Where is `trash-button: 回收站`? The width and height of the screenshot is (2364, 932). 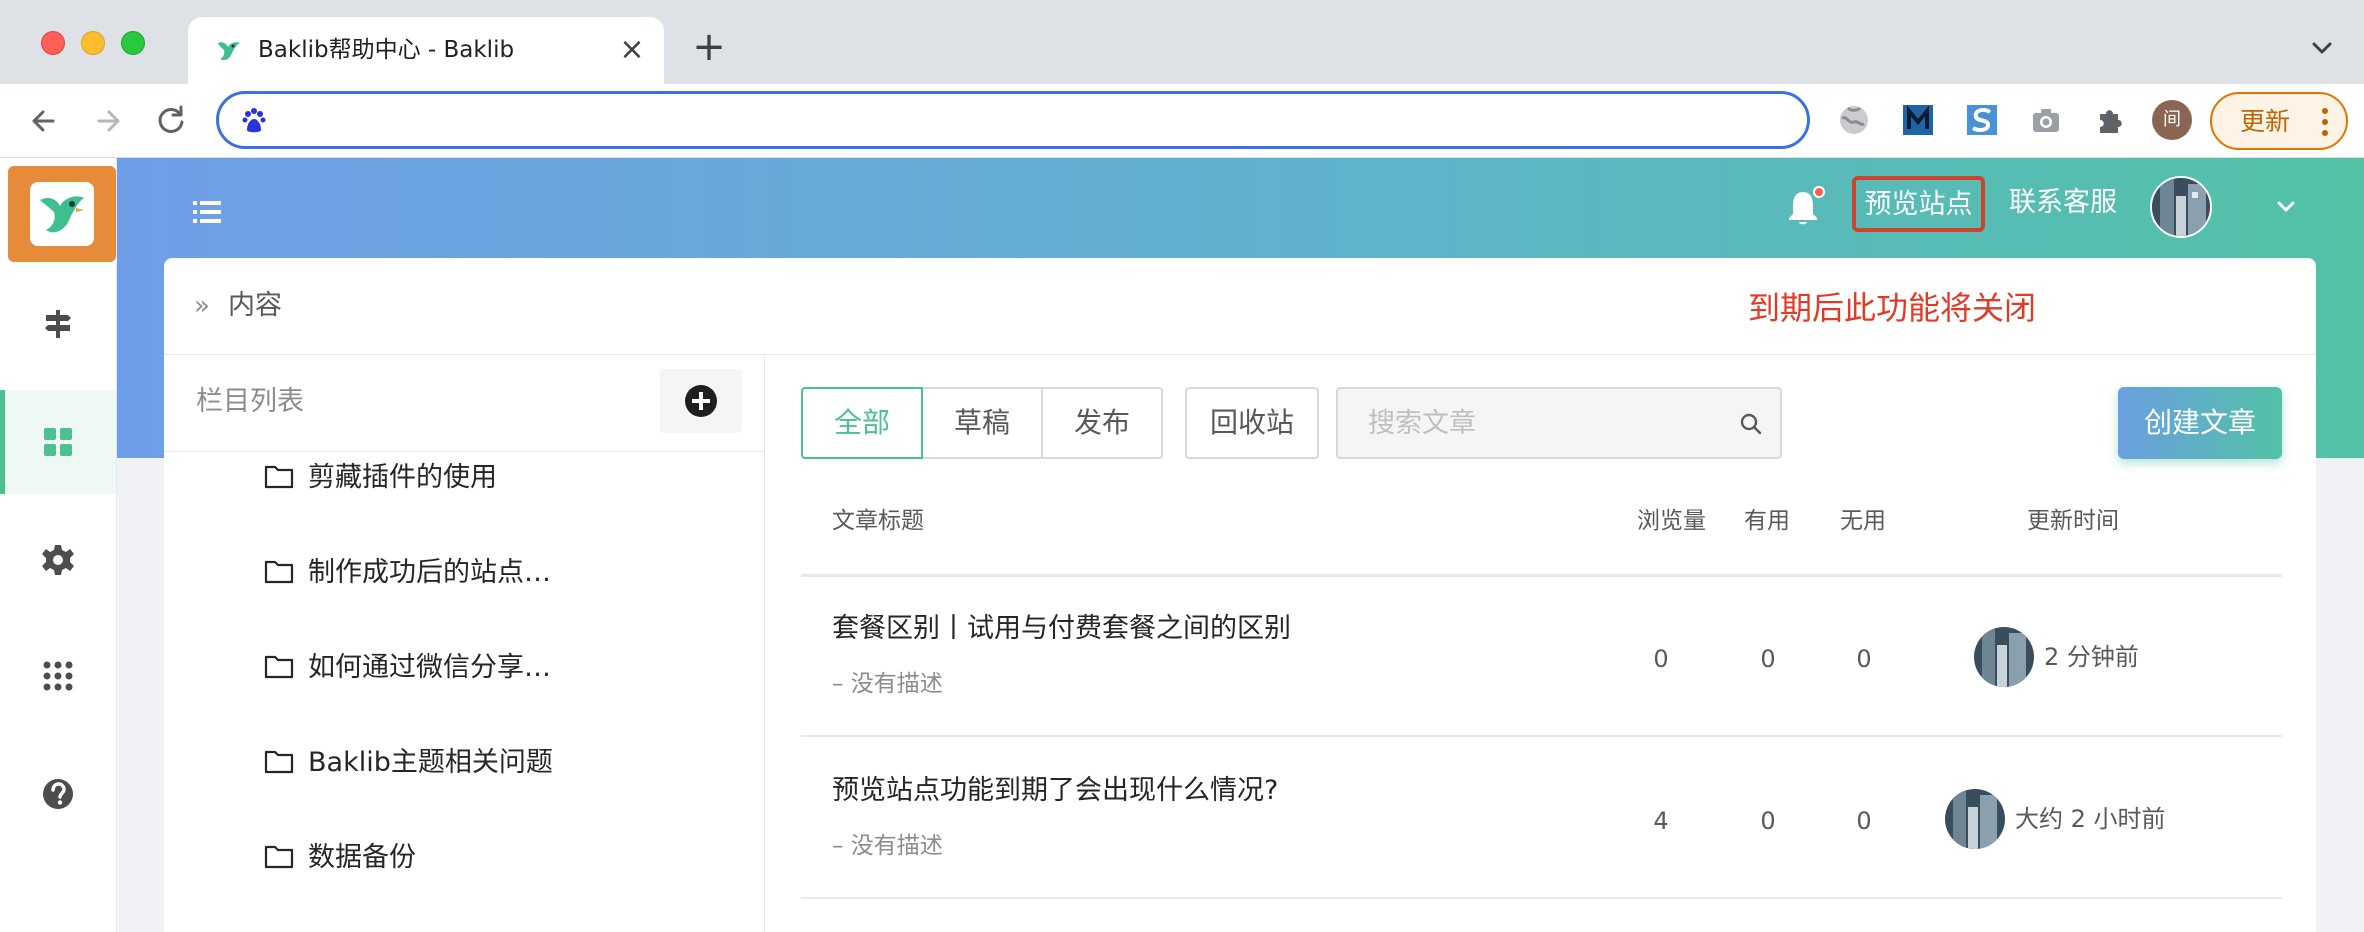 trash-button: 回收站 is located at coordinates (1252, 423).